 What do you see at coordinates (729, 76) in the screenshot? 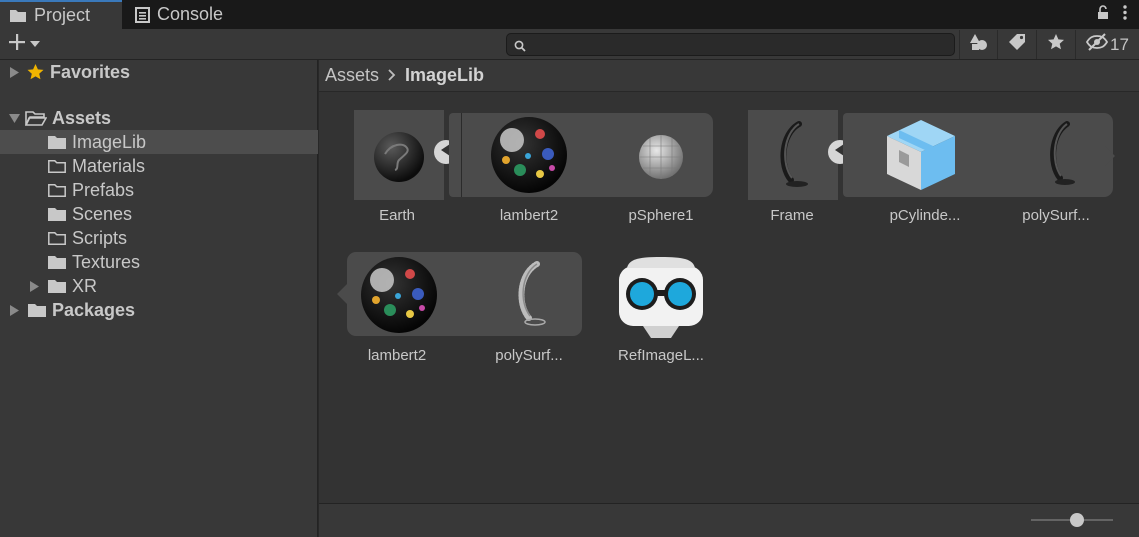
I see `breadcrumb: Assets ImageLib` at bounding box center [729, 76].